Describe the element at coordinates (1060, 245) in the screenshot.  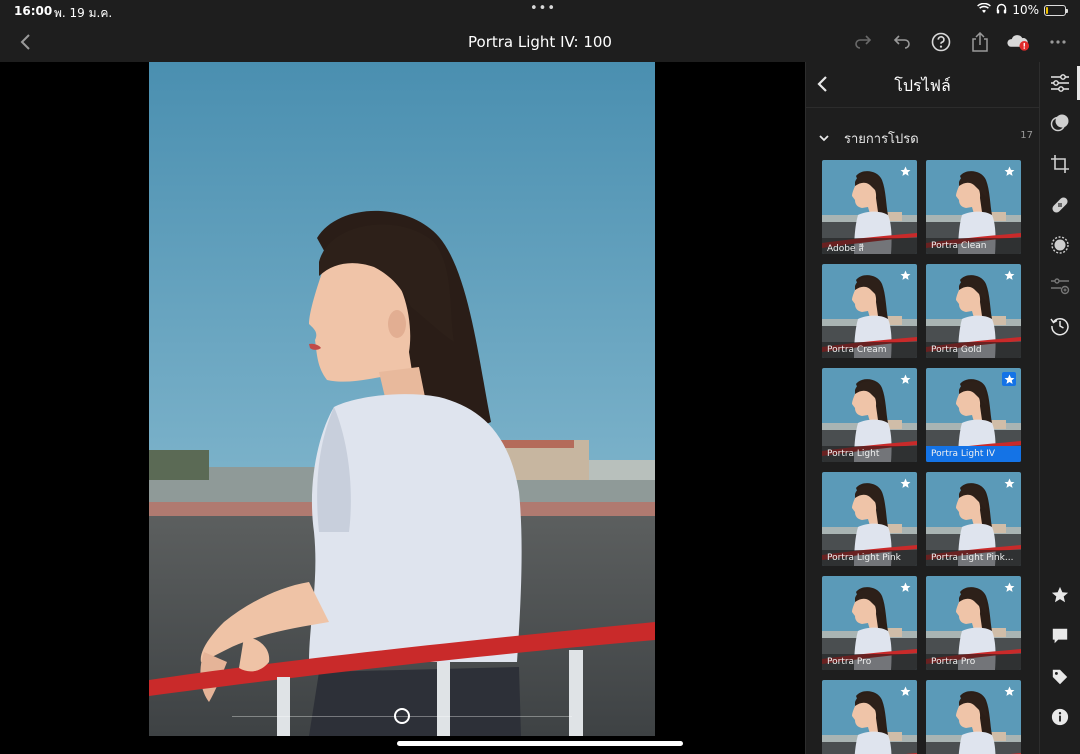
I see `masking-icon` at that location.